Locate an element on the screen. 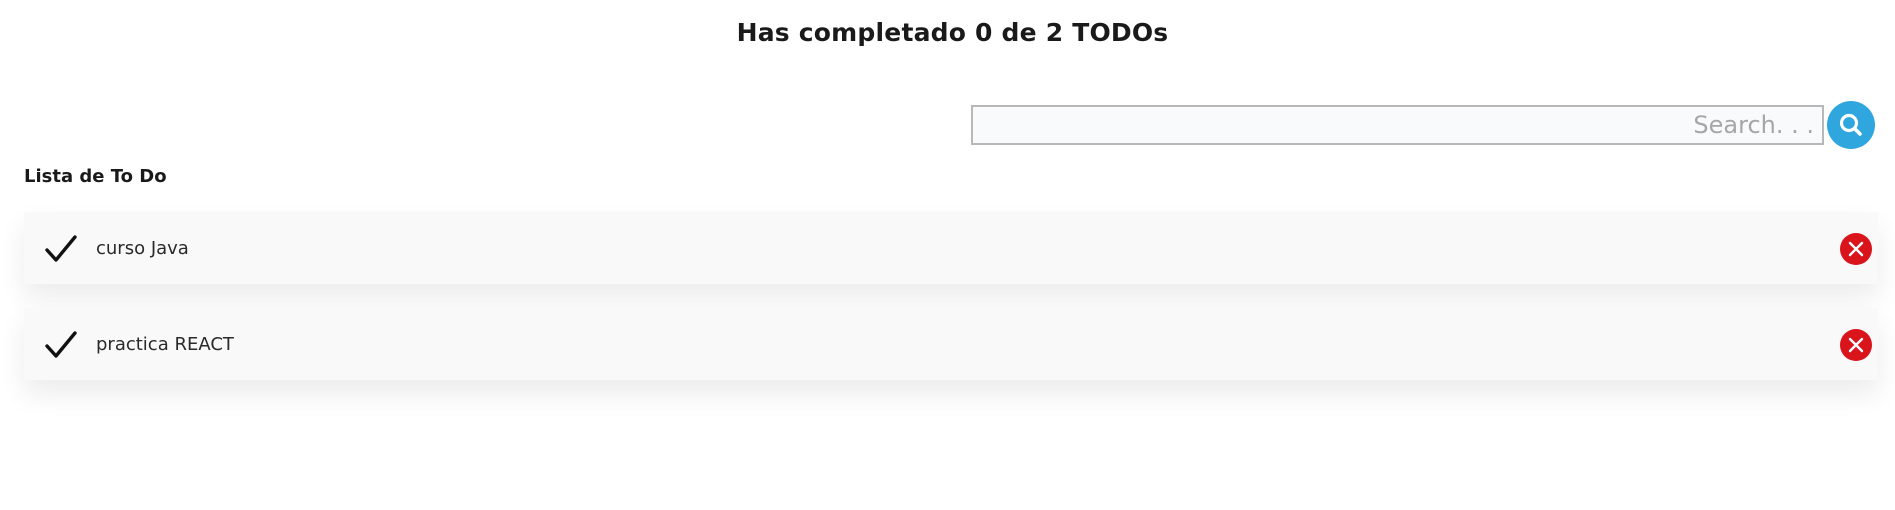  todo-item: practica REACT is located at coordinates (951, 344).